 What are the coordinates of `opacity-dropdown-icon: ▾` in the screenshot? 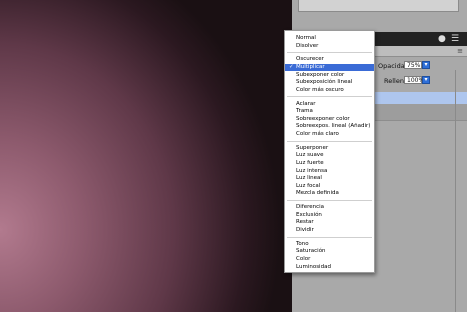 It's located at (426, 65).